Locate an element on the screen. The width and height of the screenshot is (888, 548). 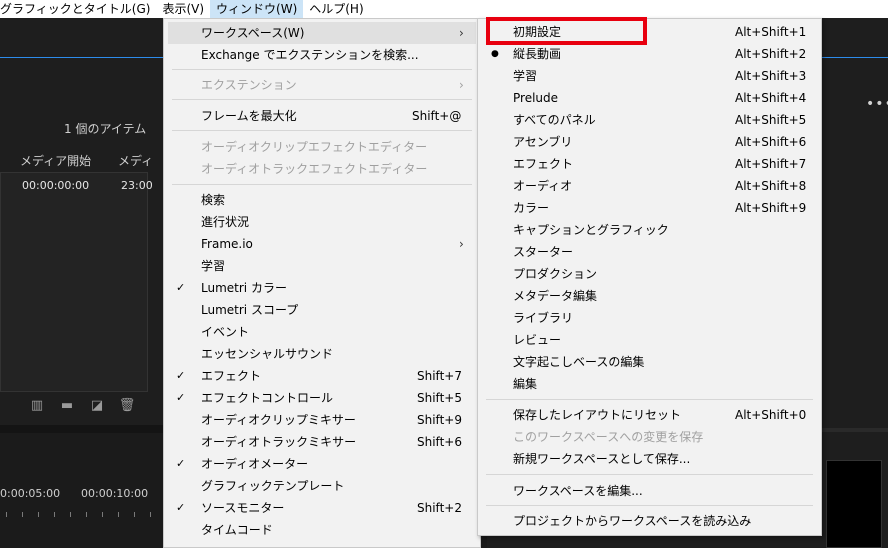
panel-divider is located at coordinates (81, 429).